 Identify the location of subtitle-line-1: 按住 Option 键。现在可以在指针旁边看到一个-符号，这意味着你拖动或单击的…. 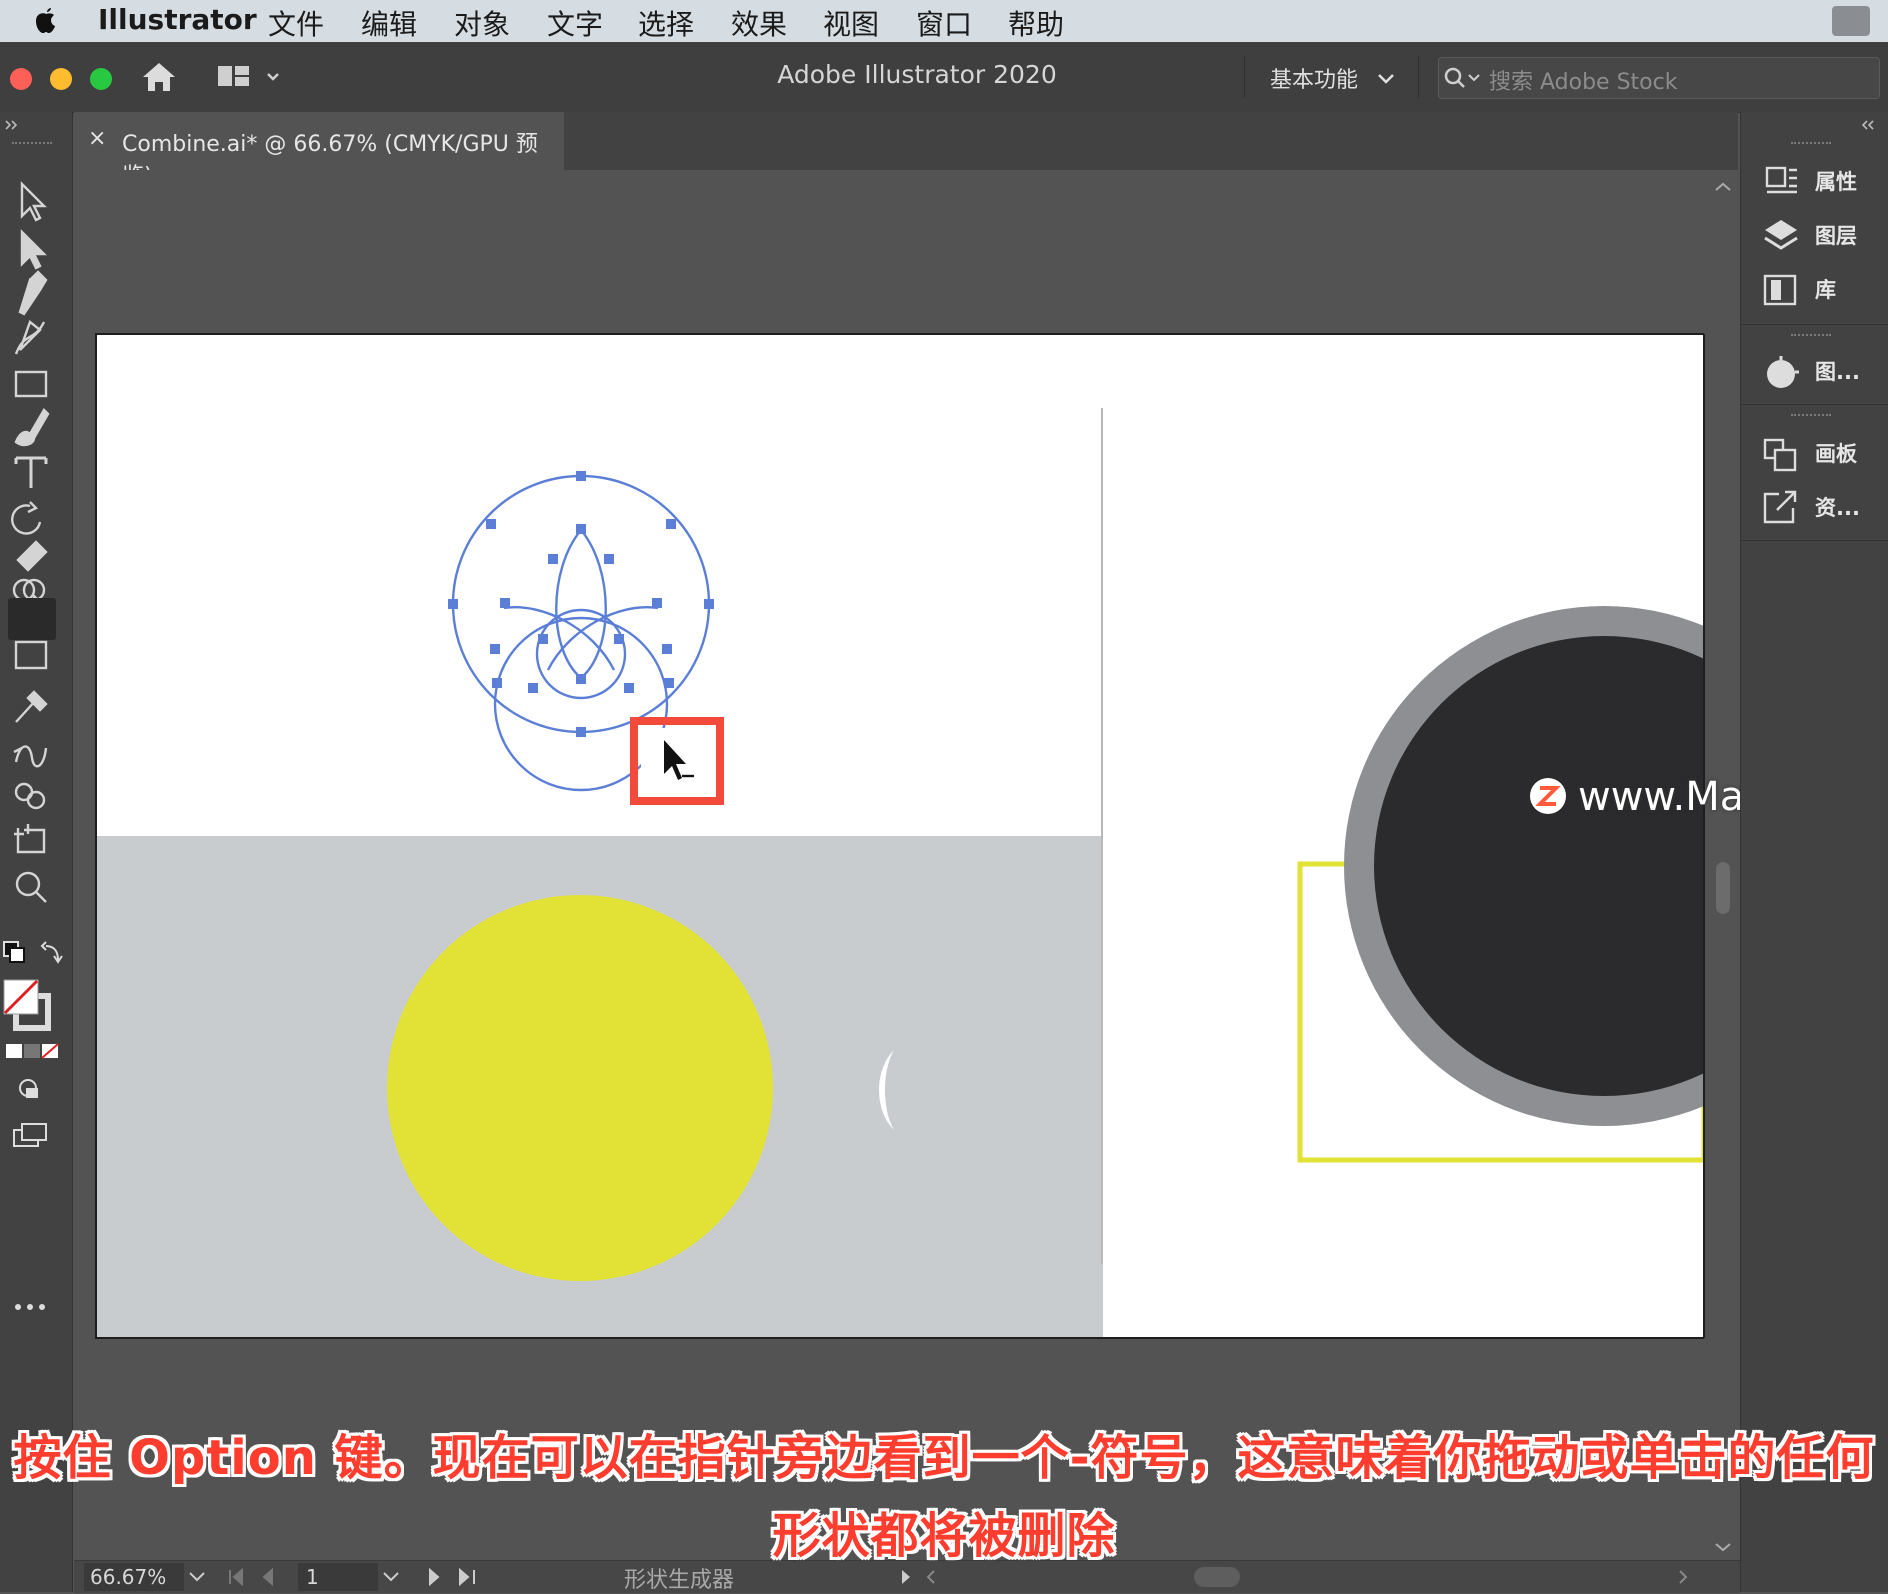
(944, 1458).